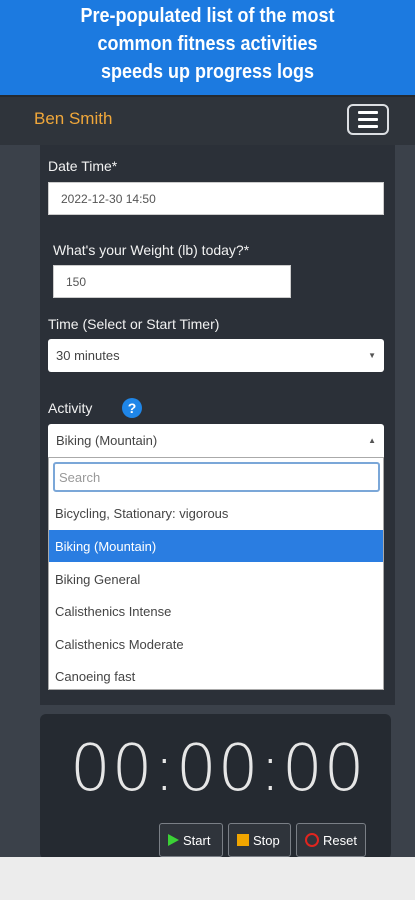 The image size is (415, 900). I want to click on play-icon, so click(173, 840).